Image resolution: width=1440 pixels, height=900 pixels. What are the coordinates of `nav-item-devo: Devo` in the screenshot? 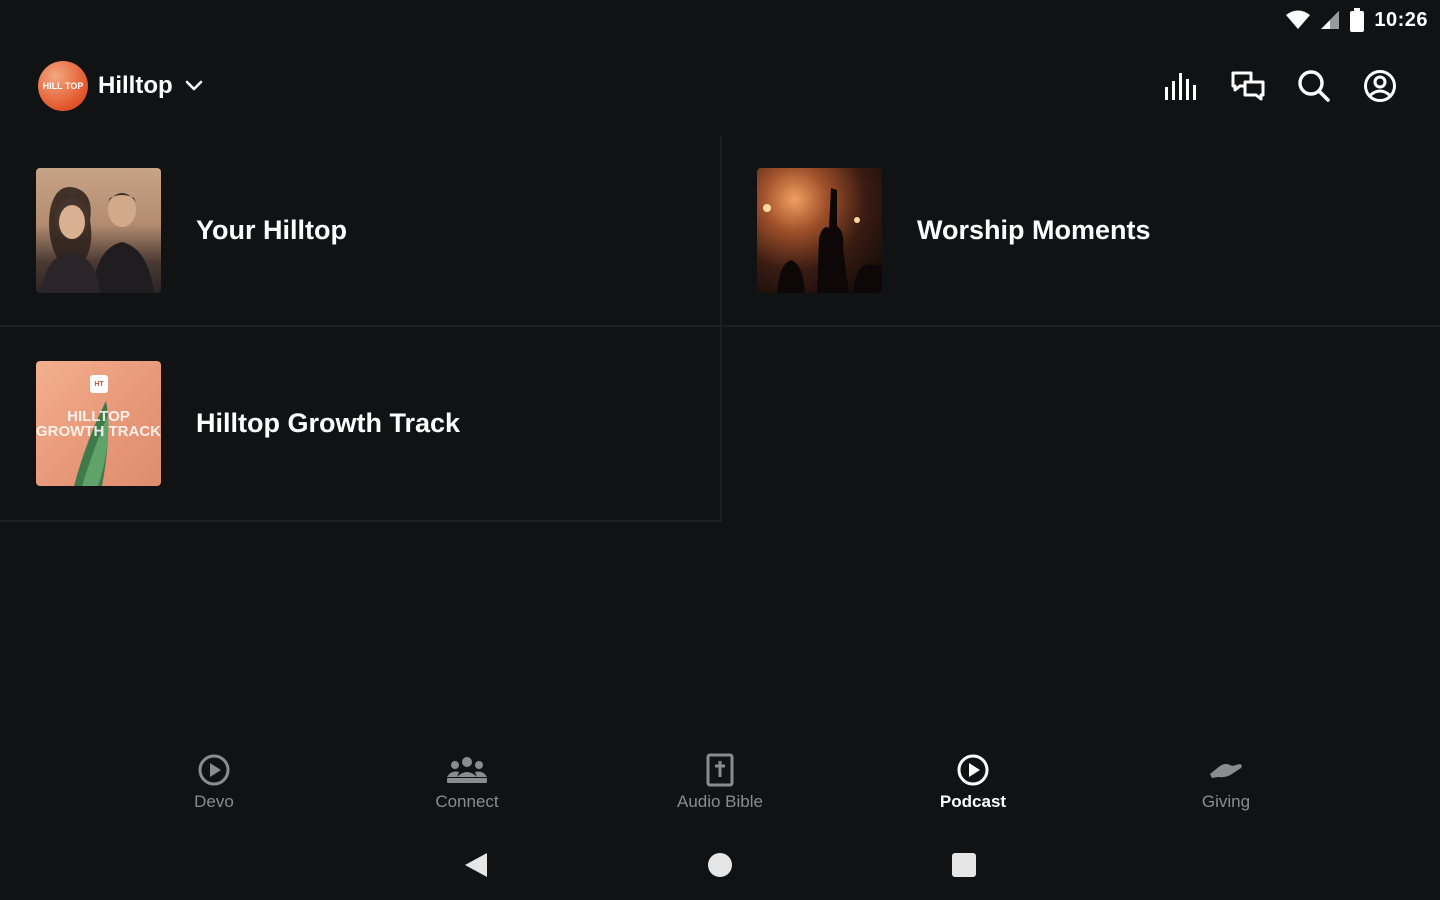 It's located at (214, 786).